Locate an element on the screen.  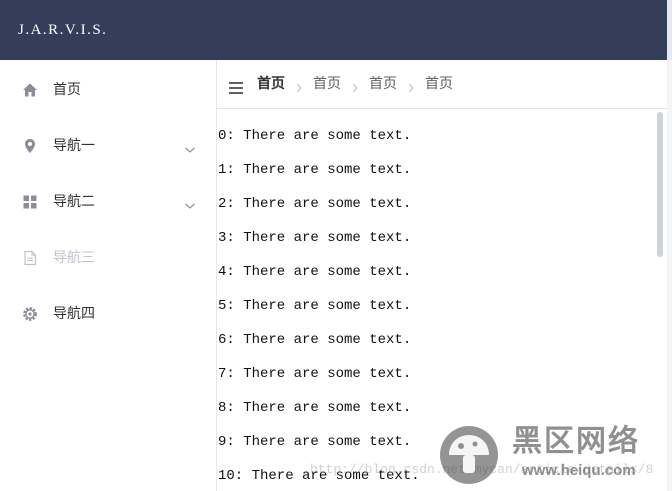
text-line: 3: There are some text. is located at coordinates (315, 238).